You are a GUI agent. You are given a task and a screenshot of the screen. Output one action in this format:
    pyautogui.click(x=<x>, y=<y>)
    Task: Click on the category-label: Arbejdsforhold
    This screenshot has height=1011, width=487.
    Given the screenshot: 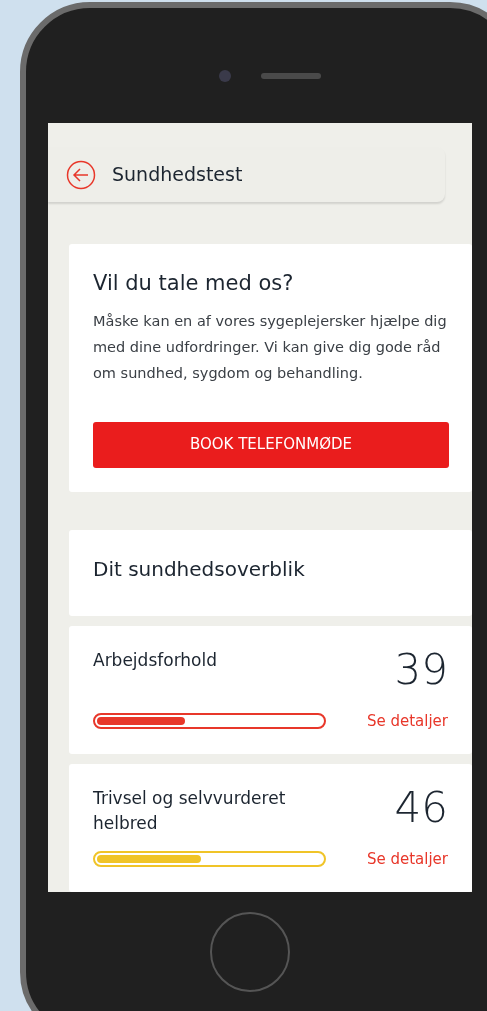 What is the action you would take?
    pyautogui.click(x=155, y=660)
    